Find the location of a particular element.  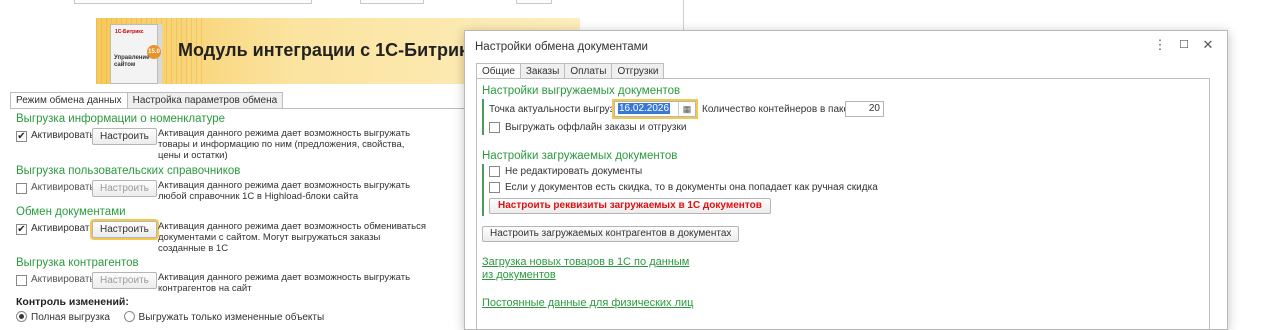

tab-exchange-mode: Режим обмена данных is located at coordinates (69, 100).